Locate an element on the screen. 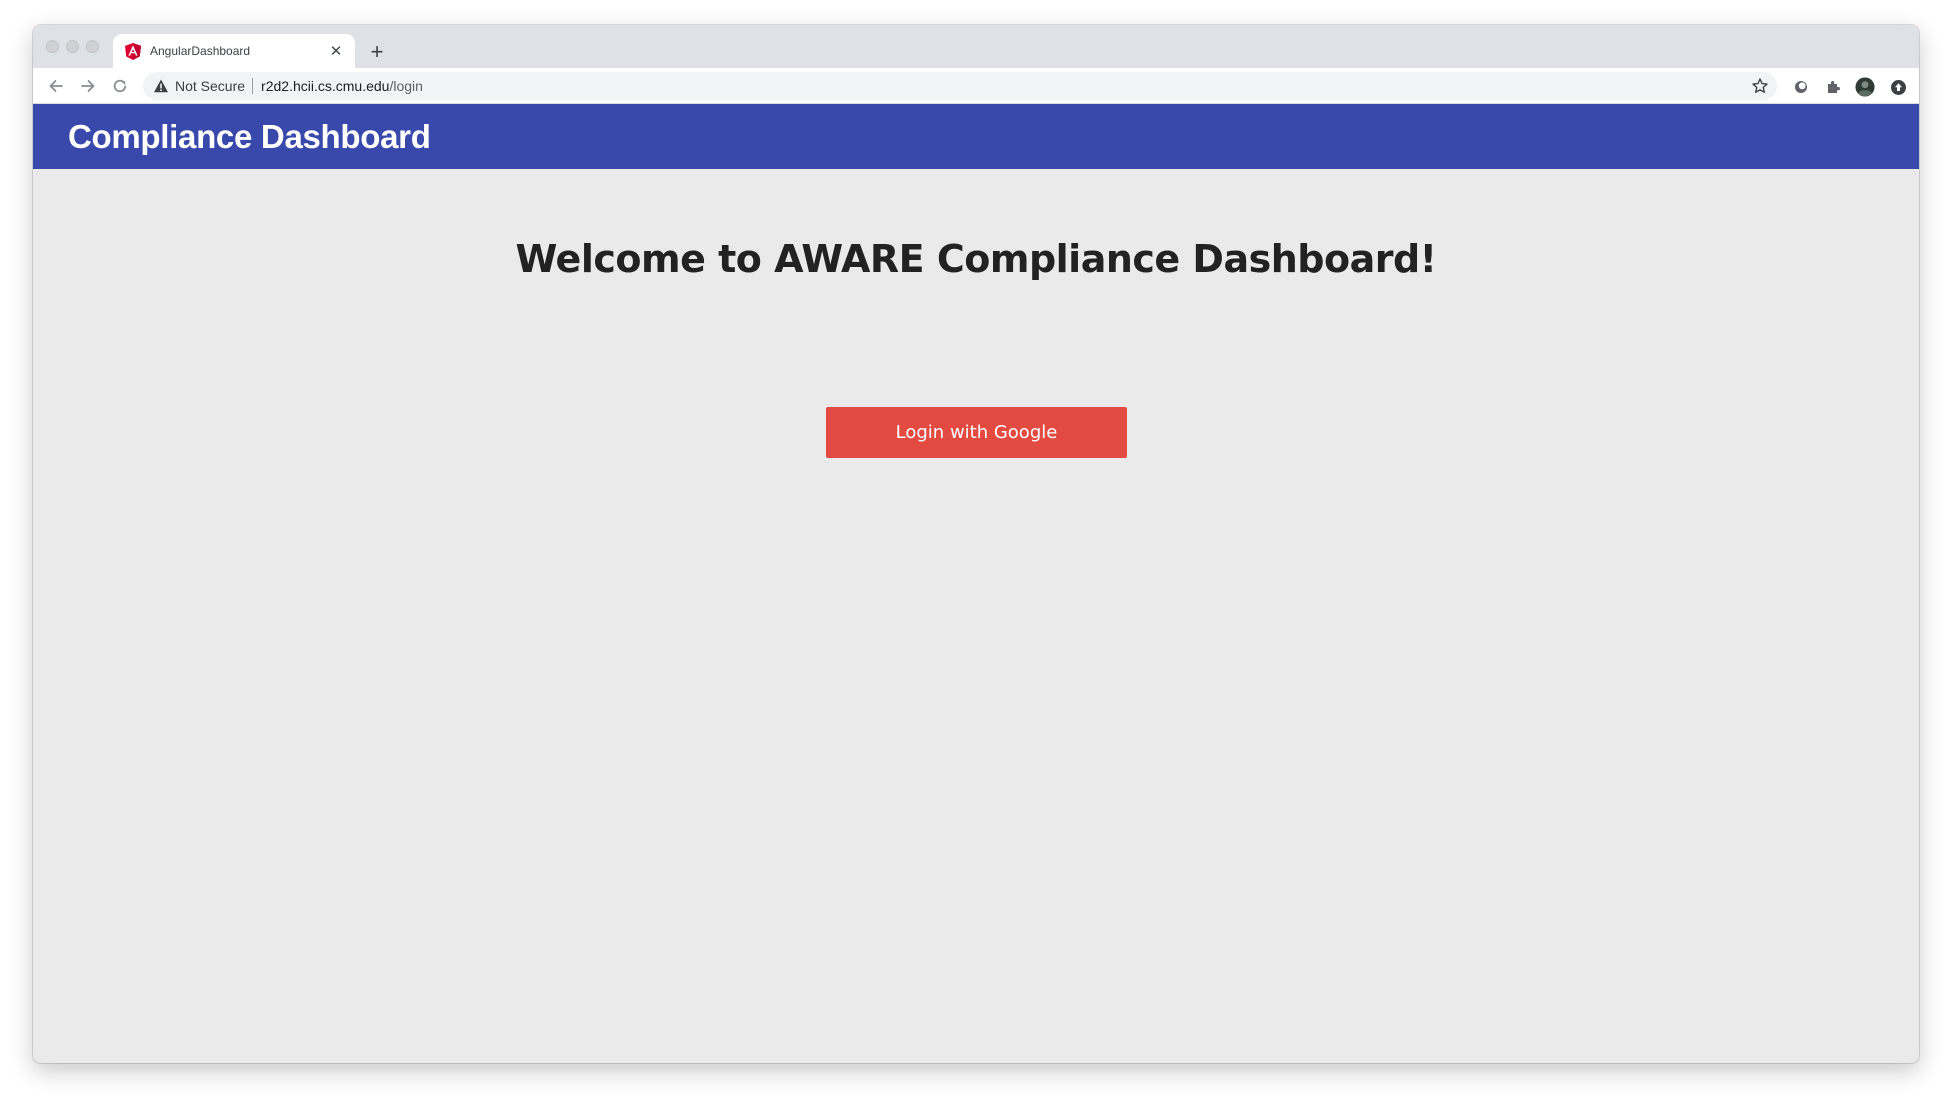 This screenshot has width=1952, height=1104. warning-icon is located at coordinates (161, 86).